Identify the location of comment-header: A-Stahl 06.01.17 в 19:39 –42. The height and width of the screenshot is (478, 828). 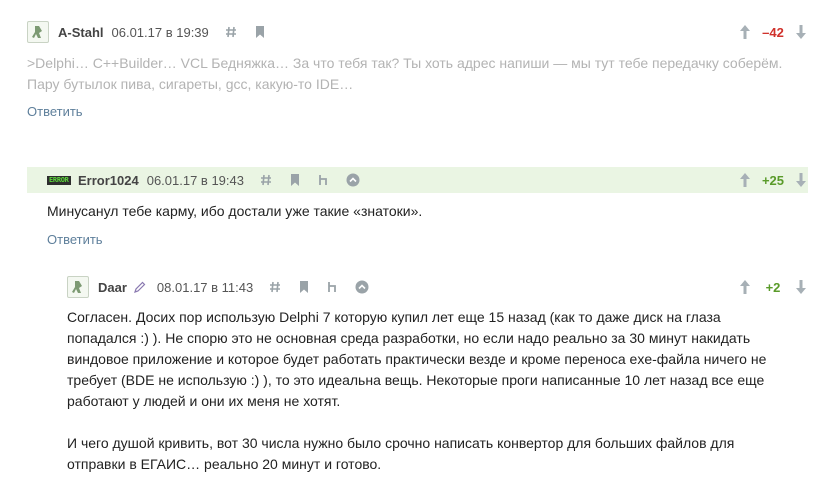
(417, 32).